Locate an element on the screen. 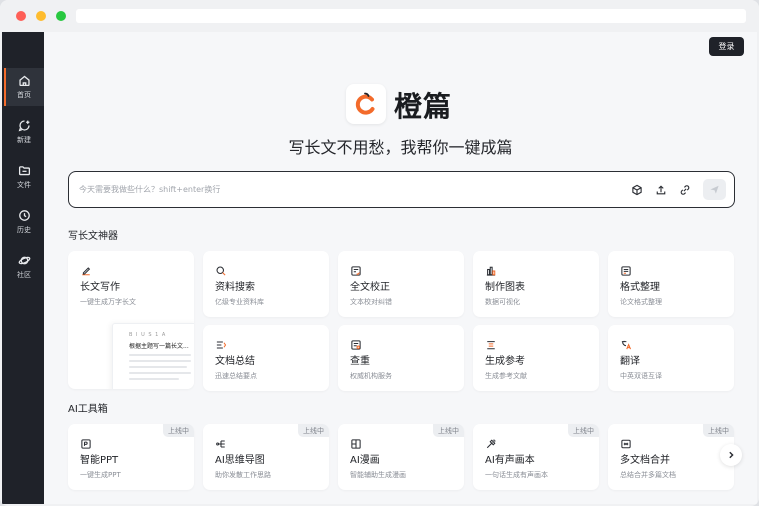 Image resolution: width=759 pixels, height=506 pixels. login-button: 登录 is located at coordinates (726, 46).